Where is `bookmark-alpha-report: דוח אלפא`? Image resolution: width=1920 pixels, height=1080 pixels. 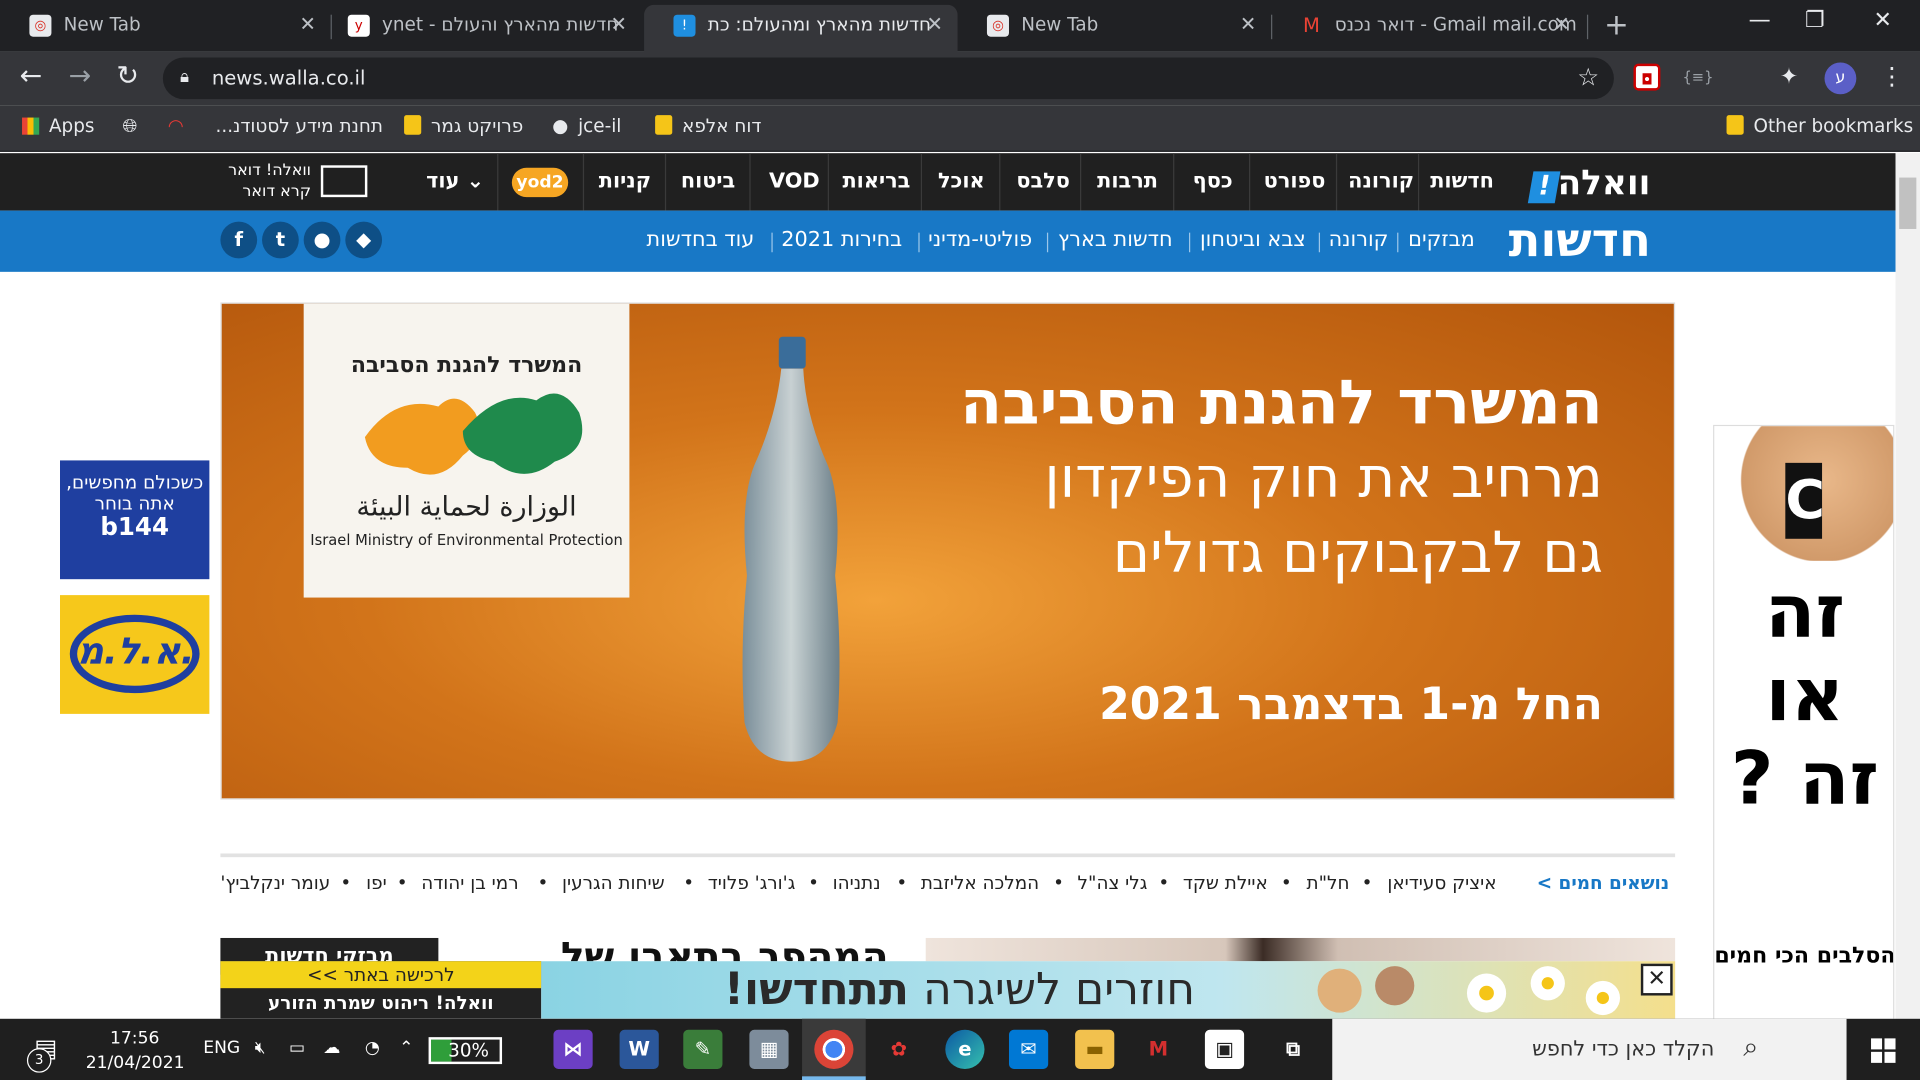
bookmark-alpha-report: דוח אלפא is located at coordinates (708, 126).